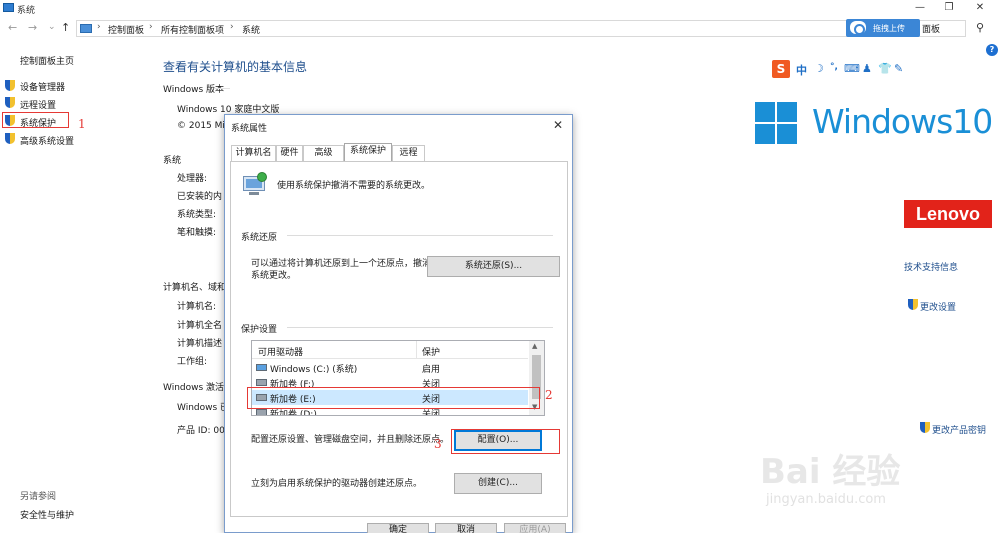  What do you see at coordinates (280, 351) in the screenshot?
I see `col-available-drives: 可用驱动器` at bounding box center [280, 351].